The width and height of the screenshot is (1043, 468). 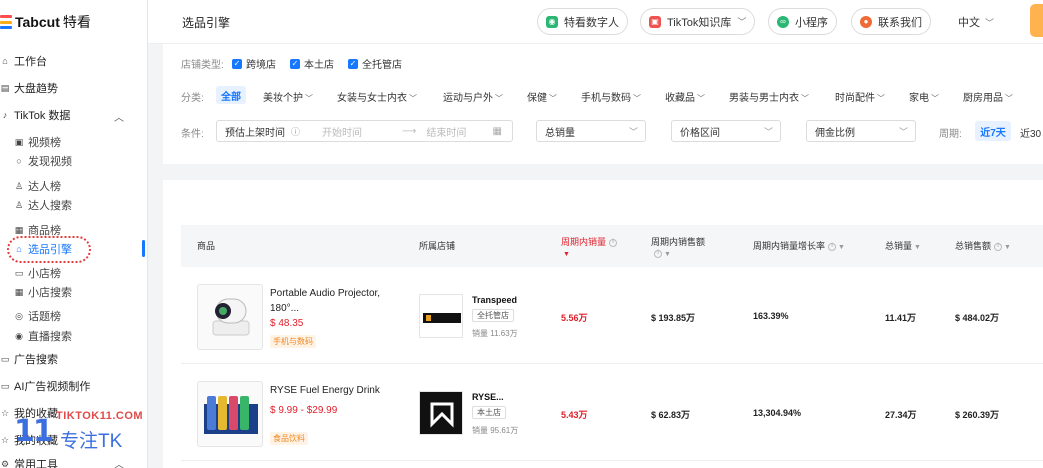 What do you see at coordinates (192, 98) in the screenshot?
I see `category-label: 分类:` at bounding box center [192, 98].